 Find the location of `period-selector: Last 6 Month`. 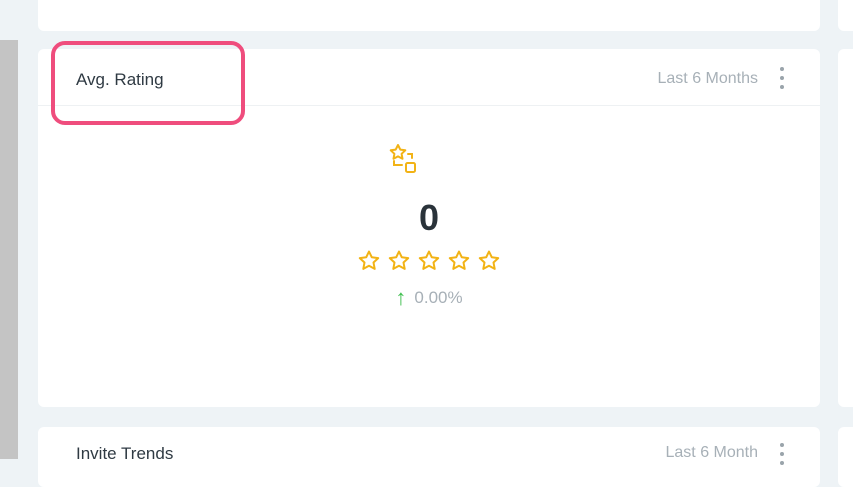

period-selector: Last 6 Month is located at coordinates (712, 453).